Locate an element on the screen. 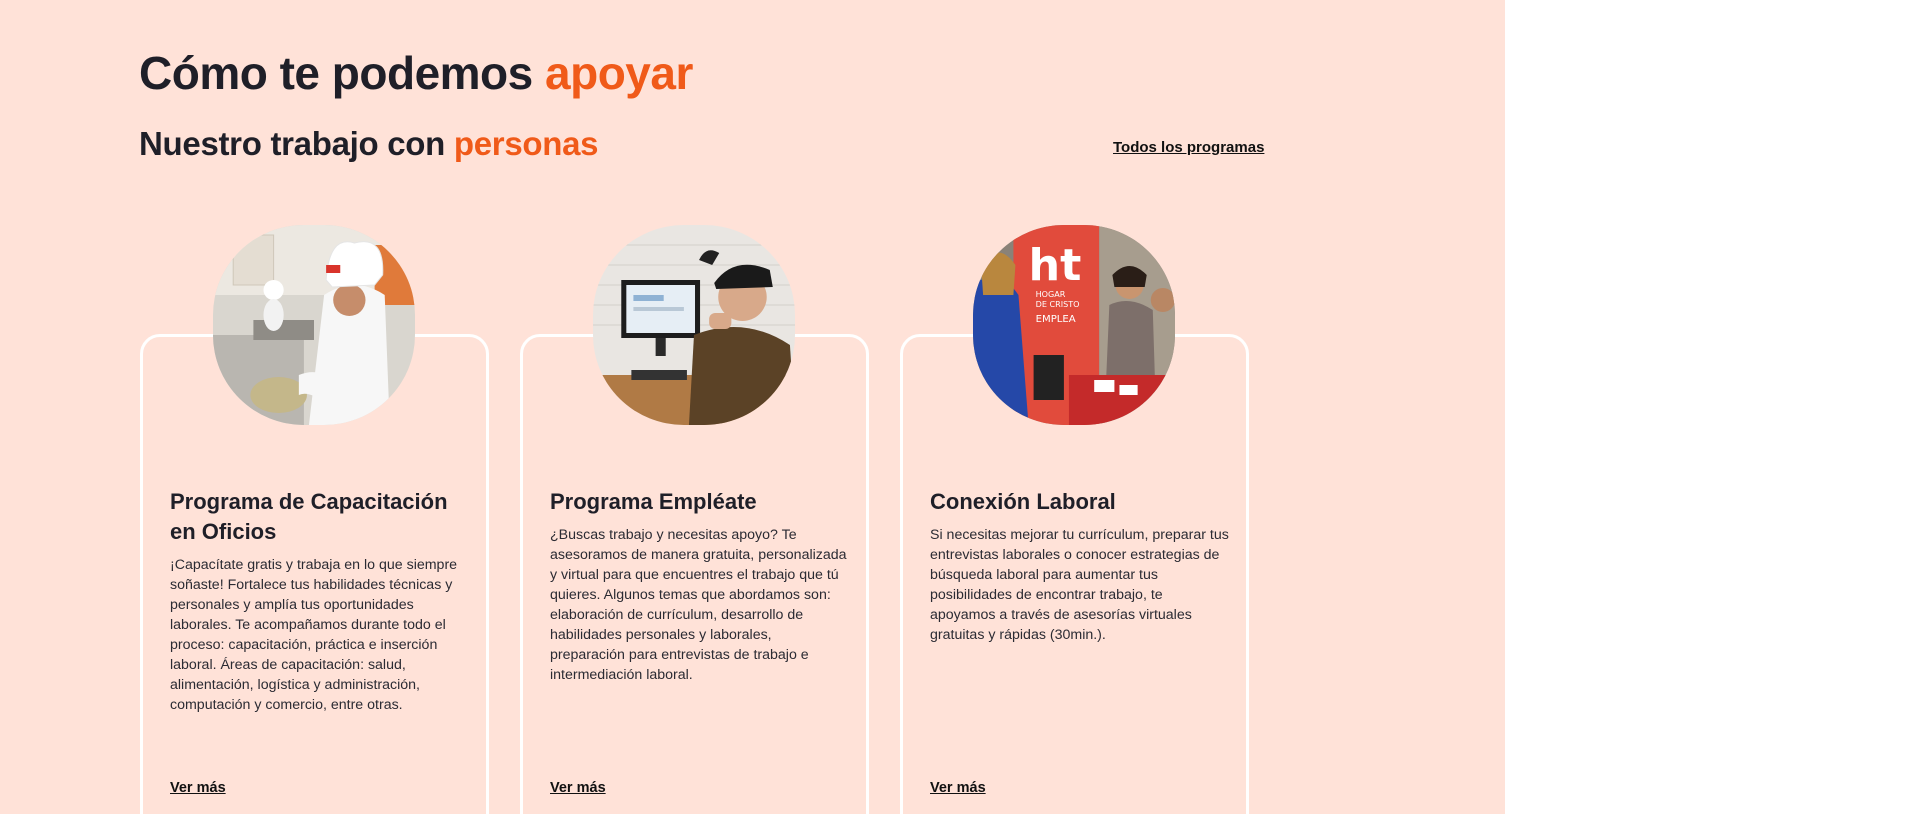 The width and height of the screenshot is (1920, 814). section-subheading: Nuestro trabajo con personas is located at coordinates (369, 143).